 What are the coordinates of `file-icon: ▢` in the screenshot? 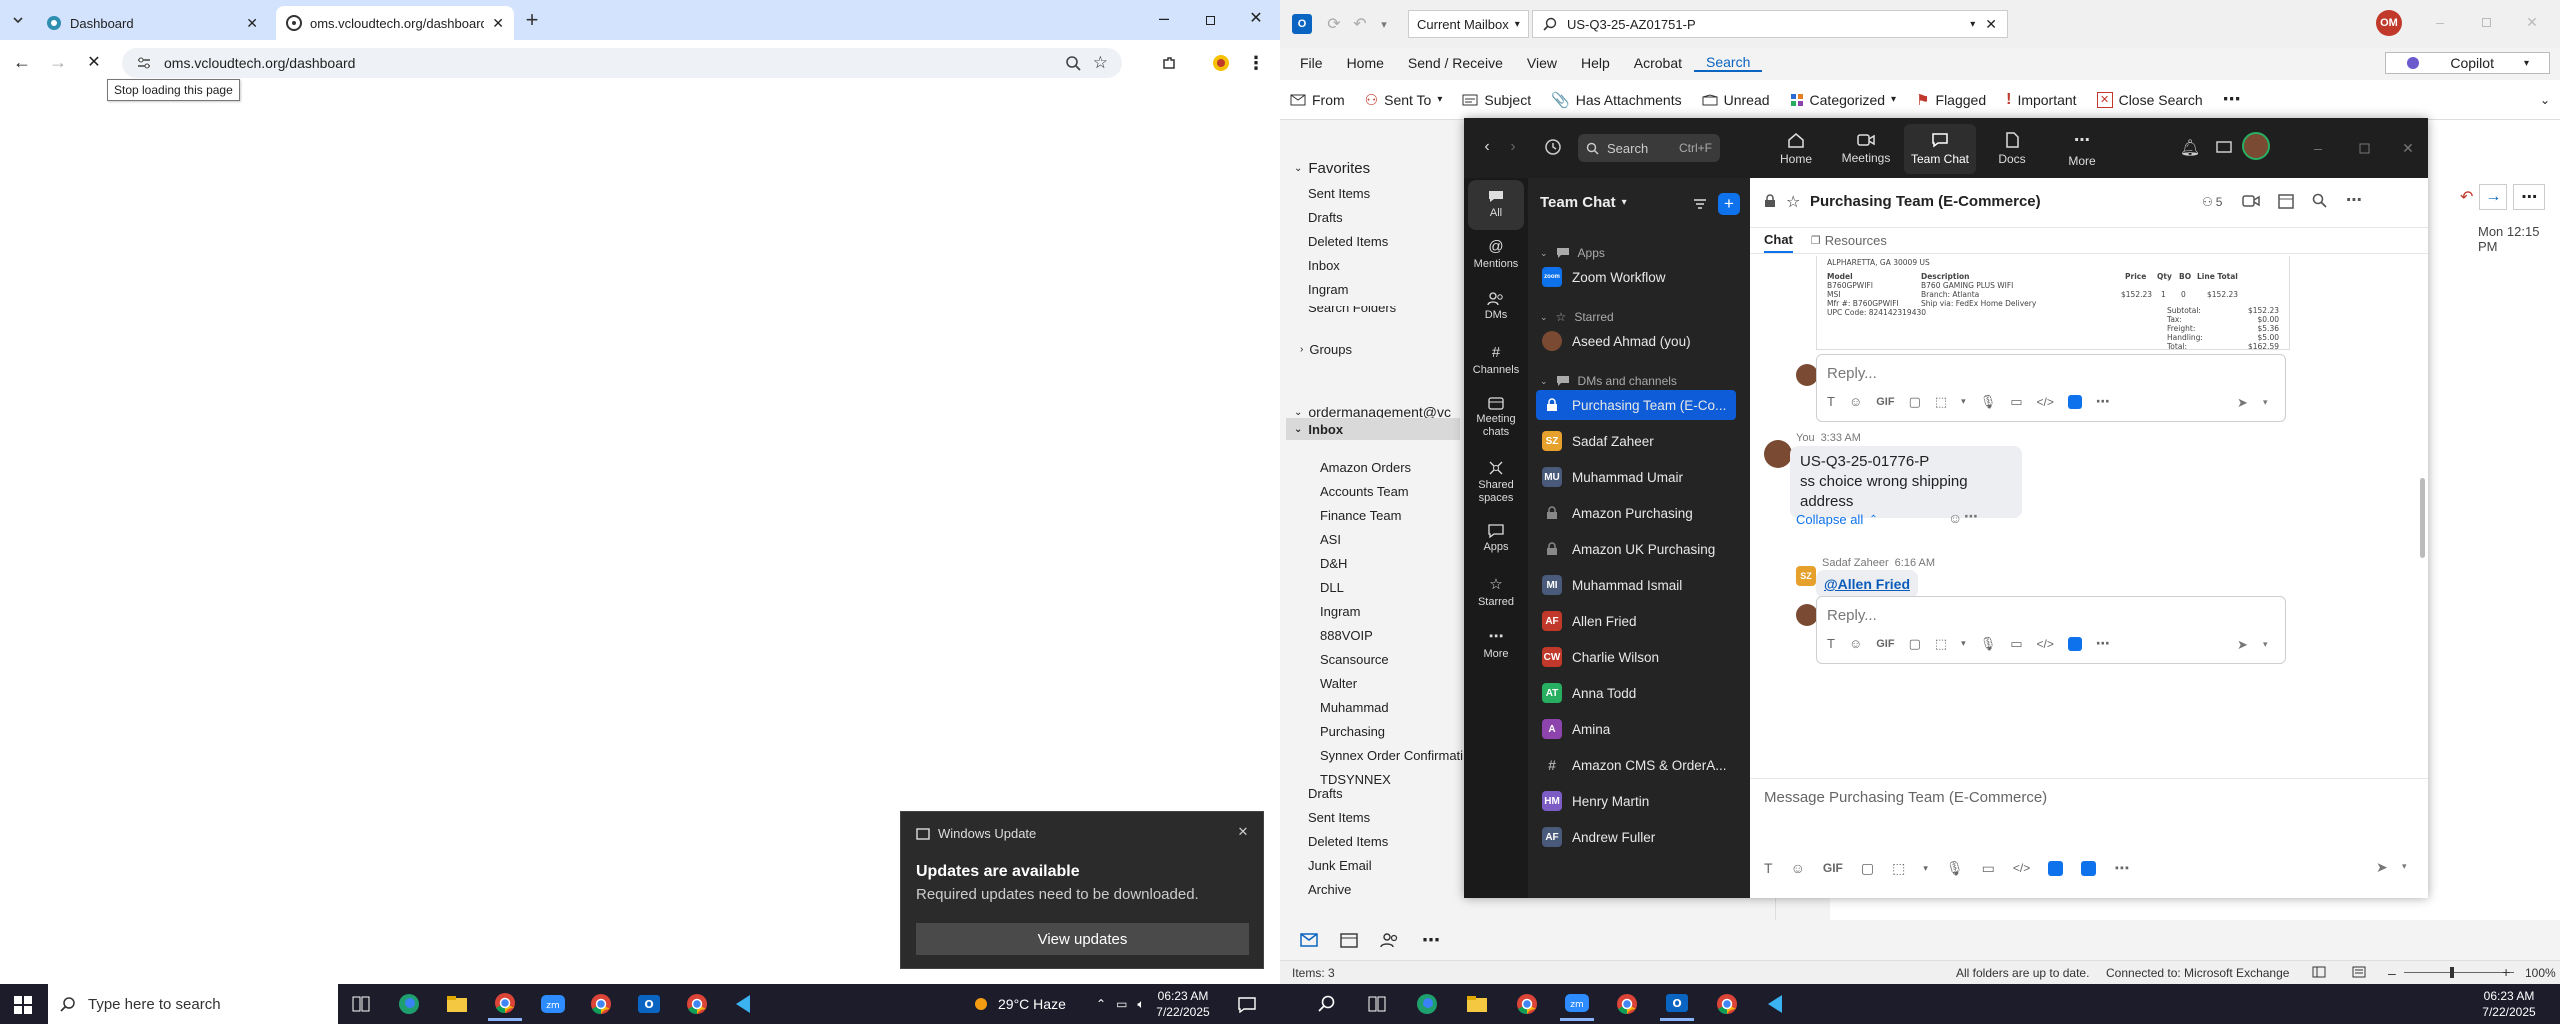 It's located at (1915, 644).